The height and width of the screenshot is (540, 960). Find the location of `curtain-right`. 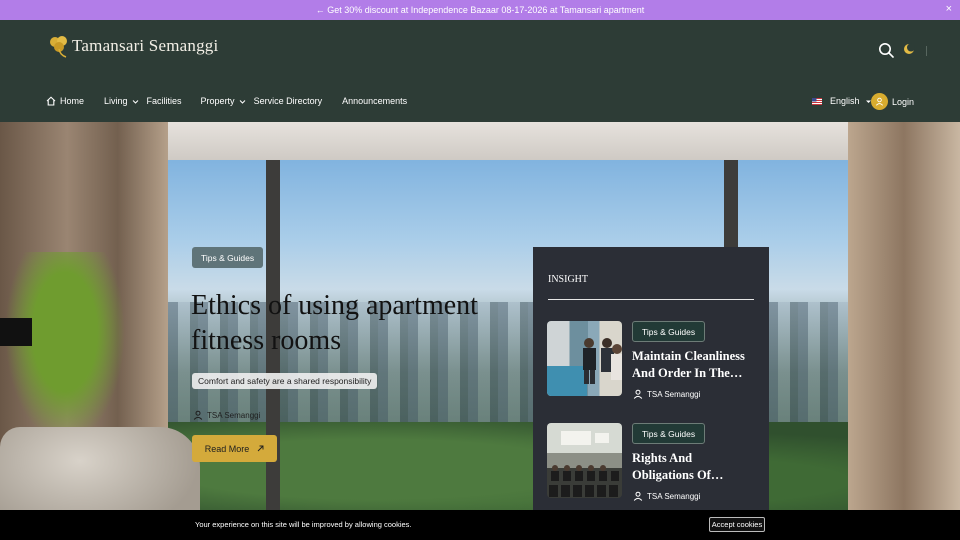

curtain-right is located at coordinates (904, 331).